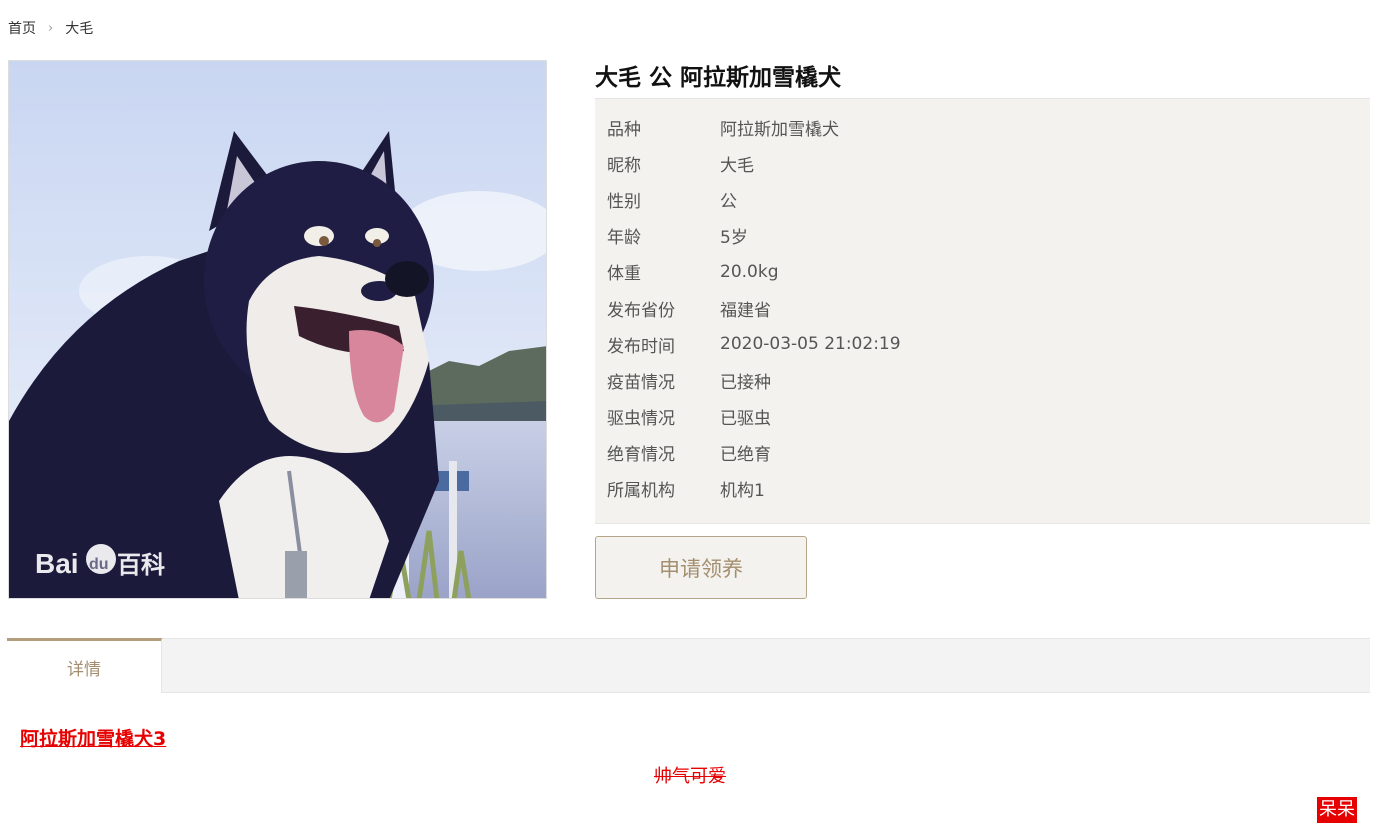 This screenshot has height=829, width=1380. I want to click on info-row-sterilize: 绝育情况 已绝育, so click(982, 453).